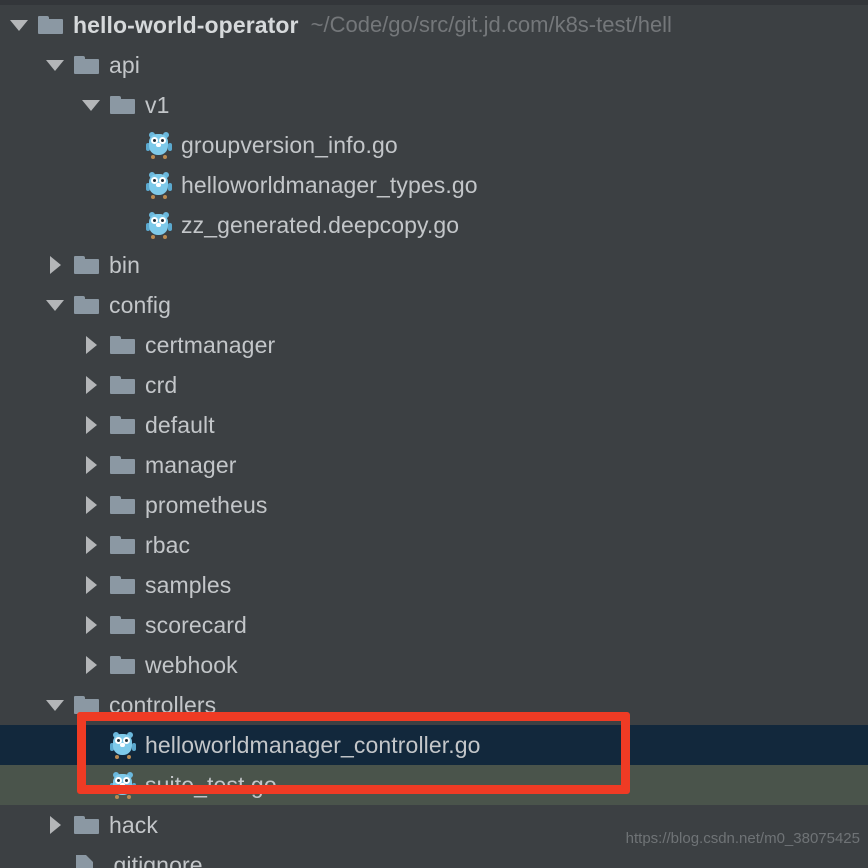 This screenshot has width=868, height=868. What do you see at coordinates (434, 385) in the screenshot?
I see `tree-row: crd` at bounding box center [434, 385].